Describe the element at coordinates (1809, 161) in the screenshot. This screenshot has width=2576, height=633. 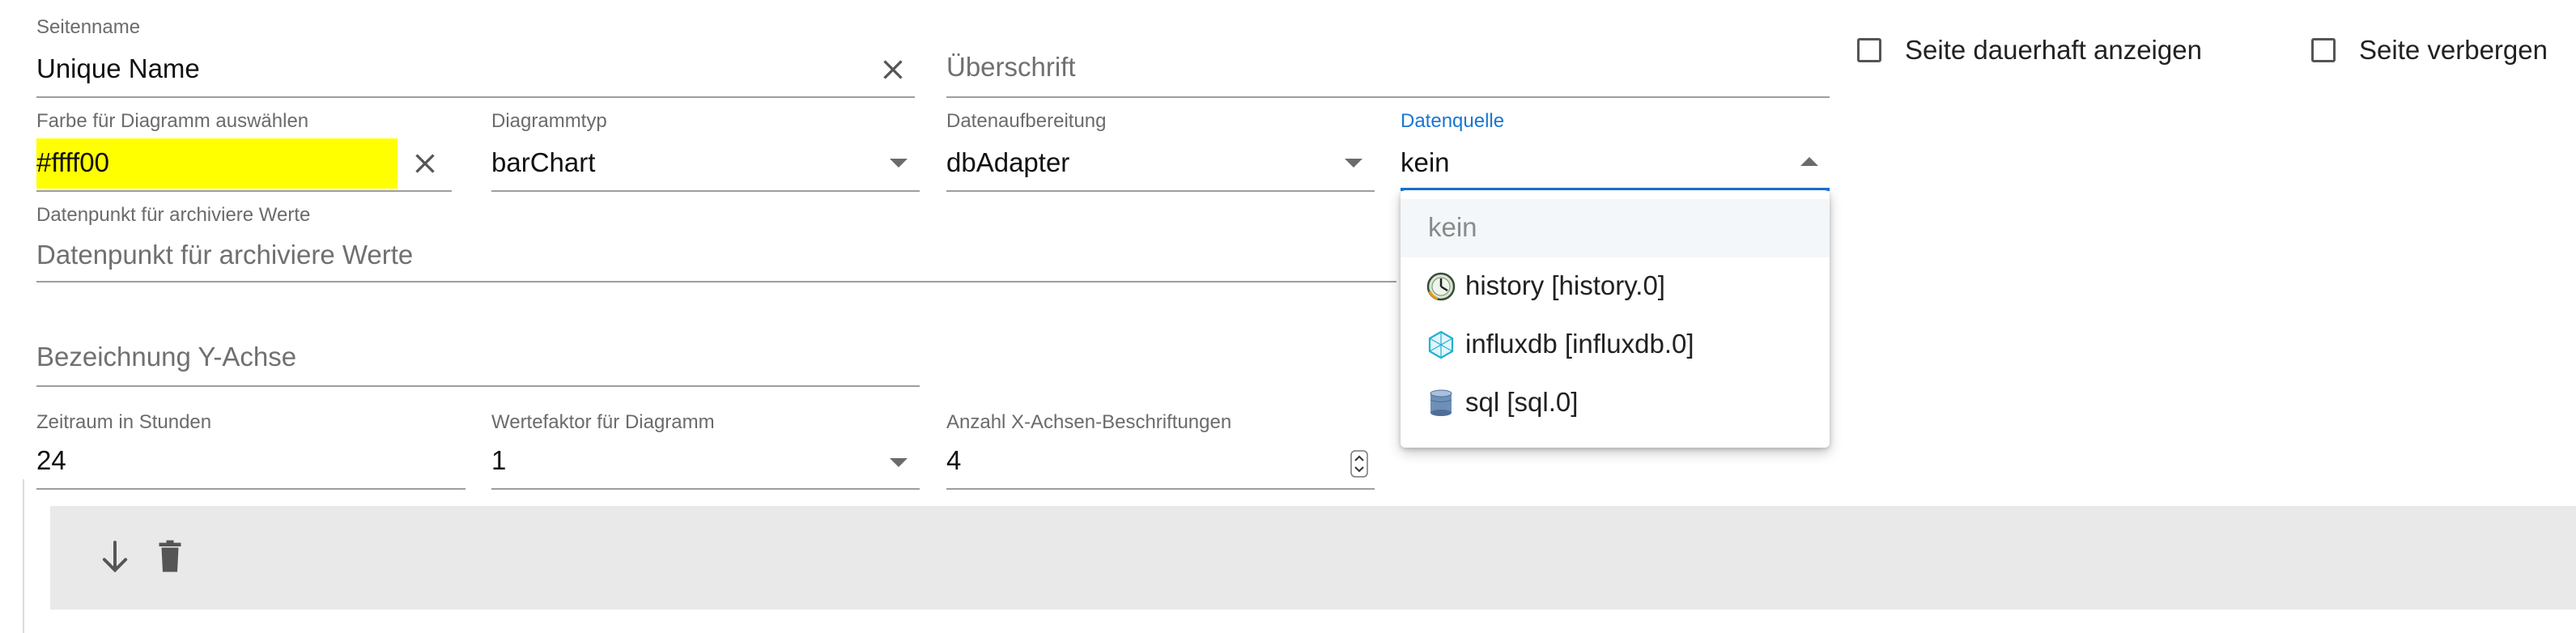
I see `chevron-up-icon` at that location.